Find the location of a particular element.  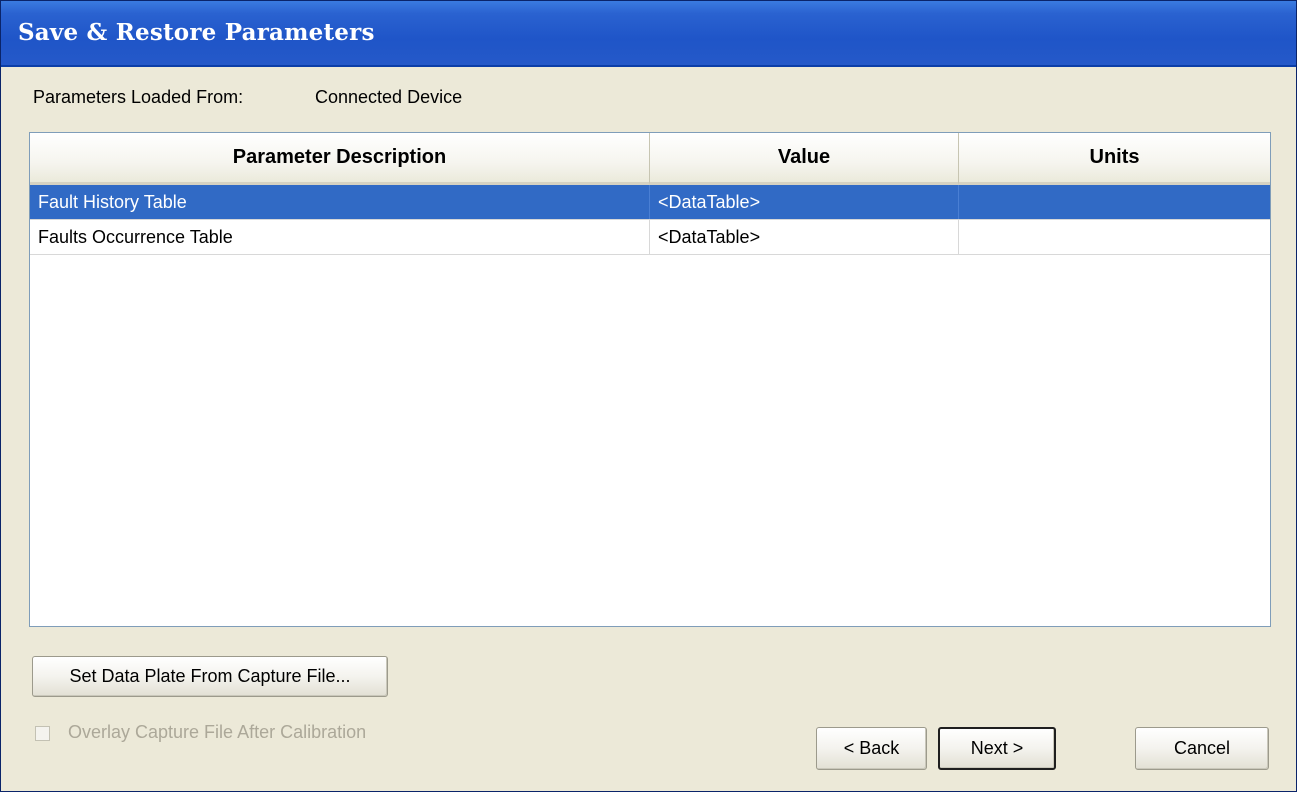

overlay-capture-label: Overlay Capture File After Calibration is located at coordinates (217, 732).